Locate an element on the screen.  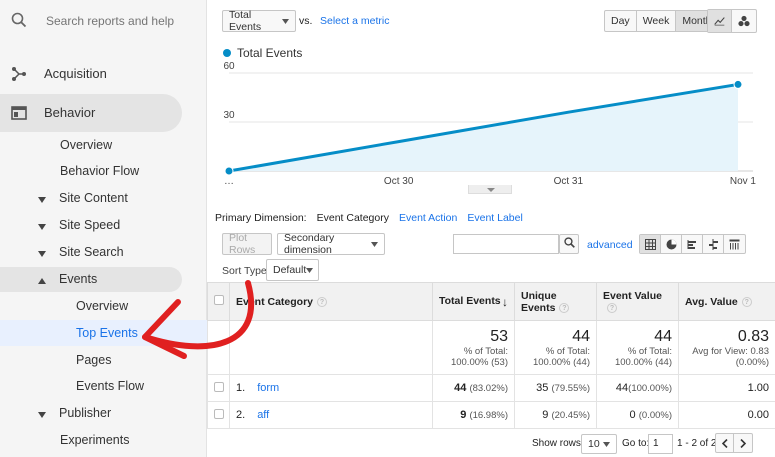
data-point is located at coordinates (229, 171).